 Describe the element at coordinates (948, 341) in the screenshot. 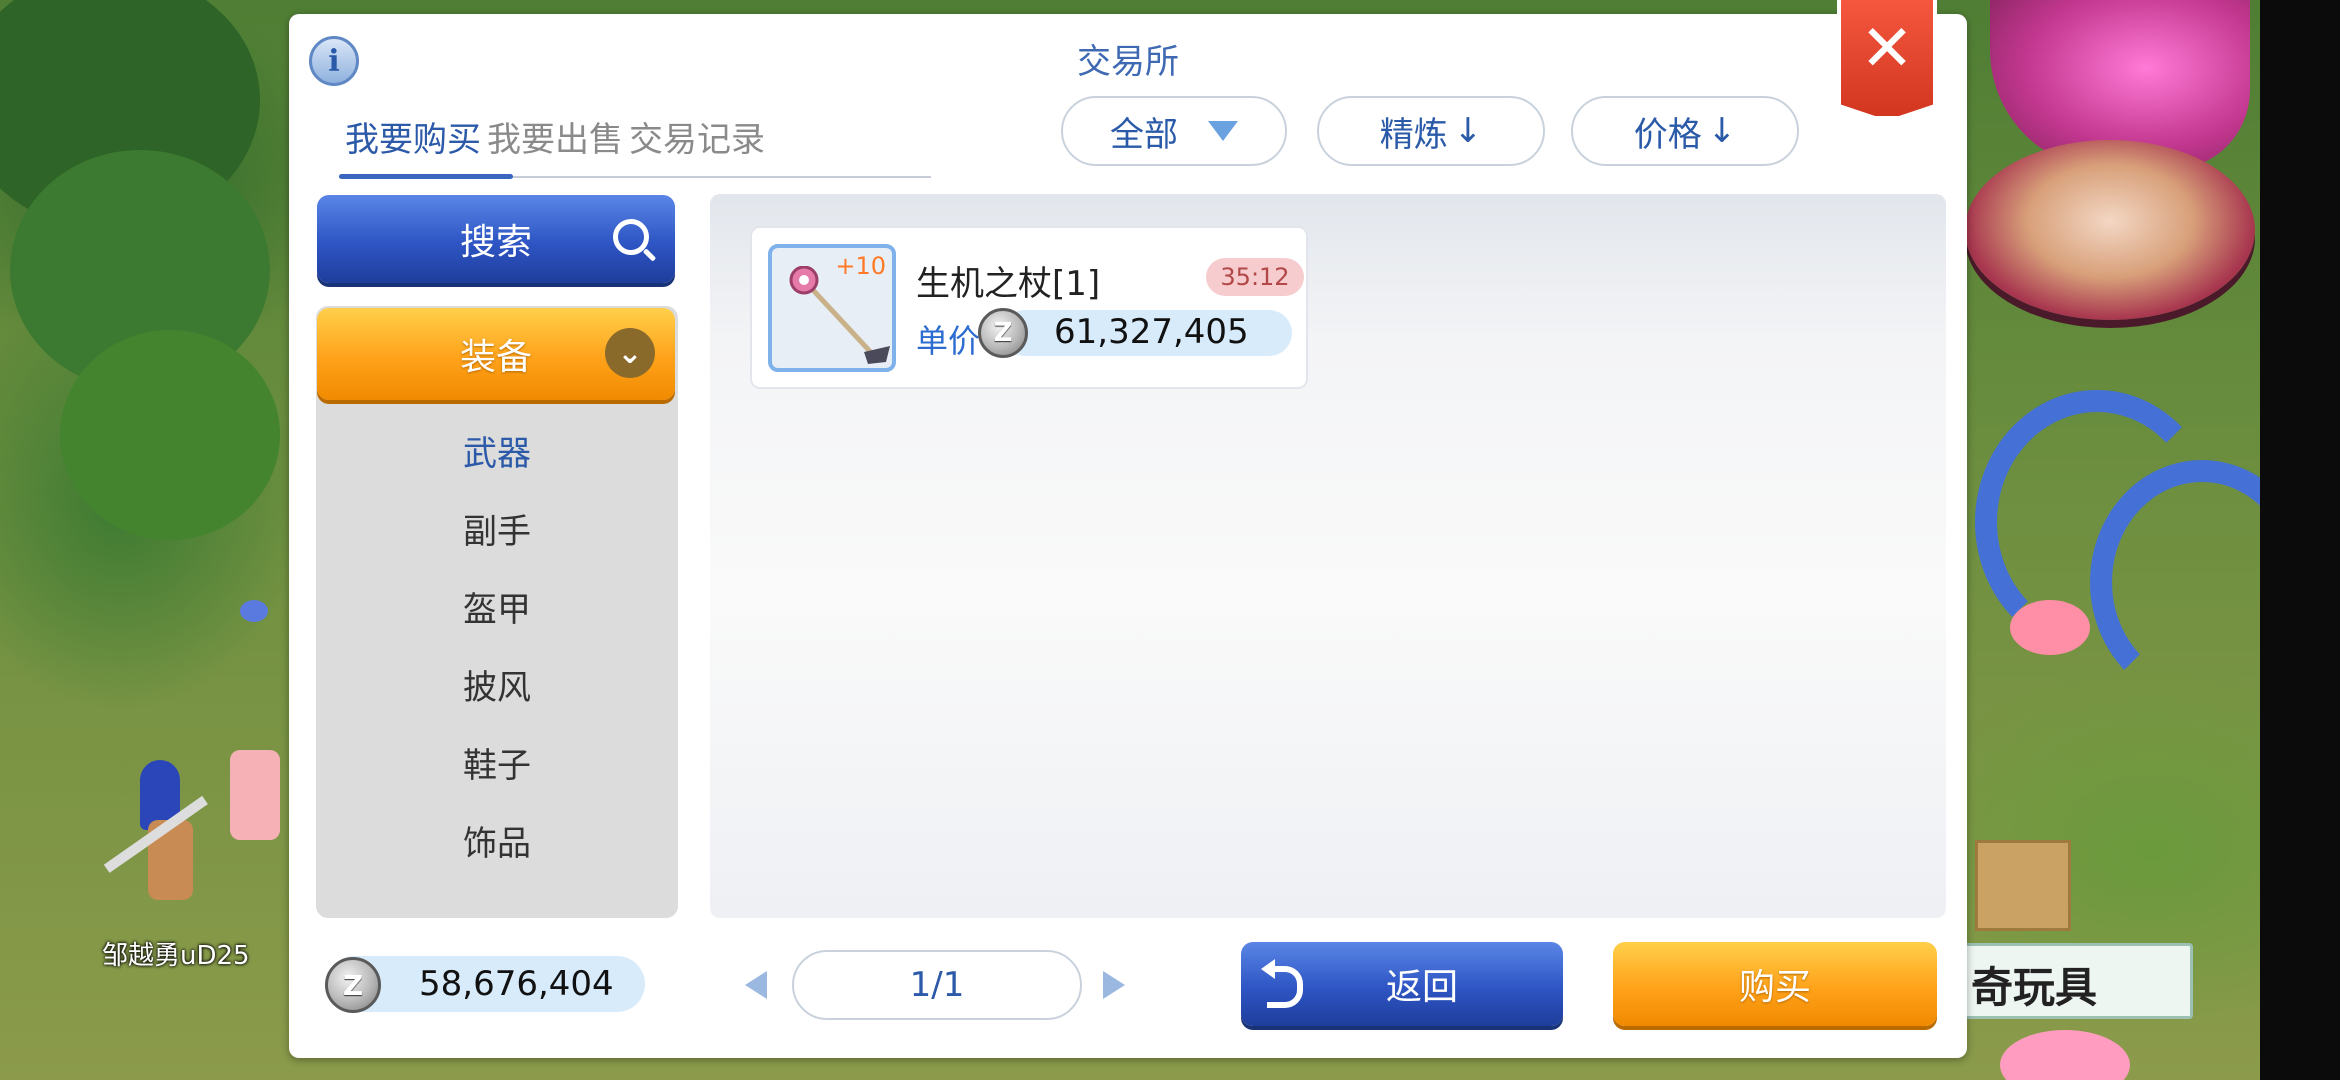

I see `unit-price-label: 单价` at that location.